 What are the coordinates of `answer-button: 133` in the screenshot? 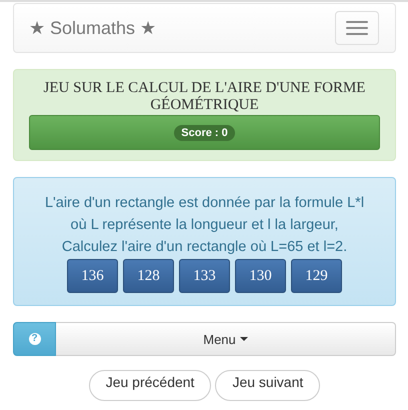 It's located at (204, 276).